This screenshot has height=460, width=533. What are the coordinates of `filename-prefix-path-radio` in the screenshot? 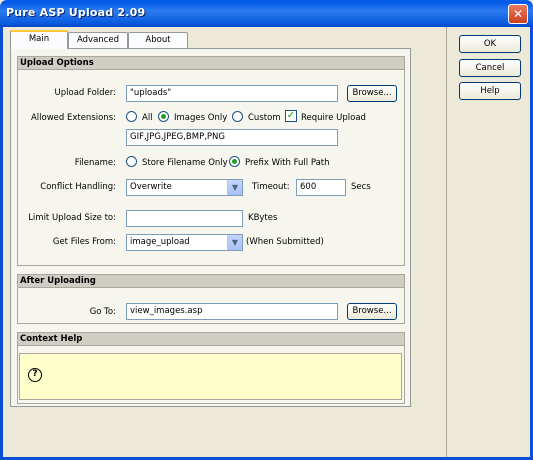 It's located at (234, 161).